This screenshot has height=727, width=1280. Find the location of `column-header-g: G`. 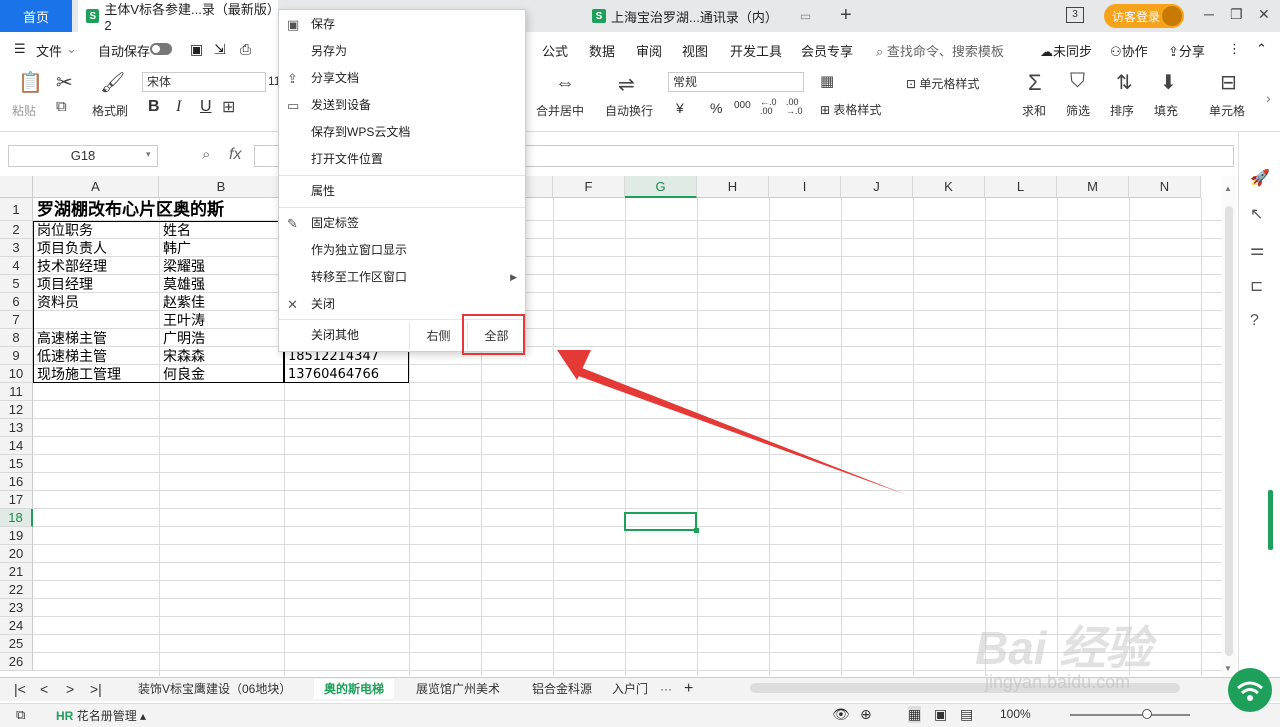

column-header-g: G is located at coordinates (661, 187).